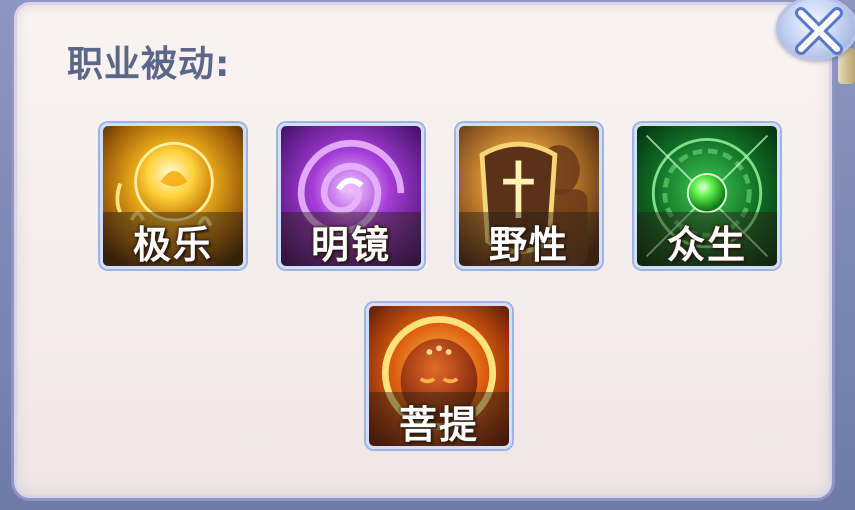 The height and width of the screenshot is (510, 855). Describe the element at coordinates (529, 196) in the screenshot. I see `skill-icon-3: 野性` at that location.